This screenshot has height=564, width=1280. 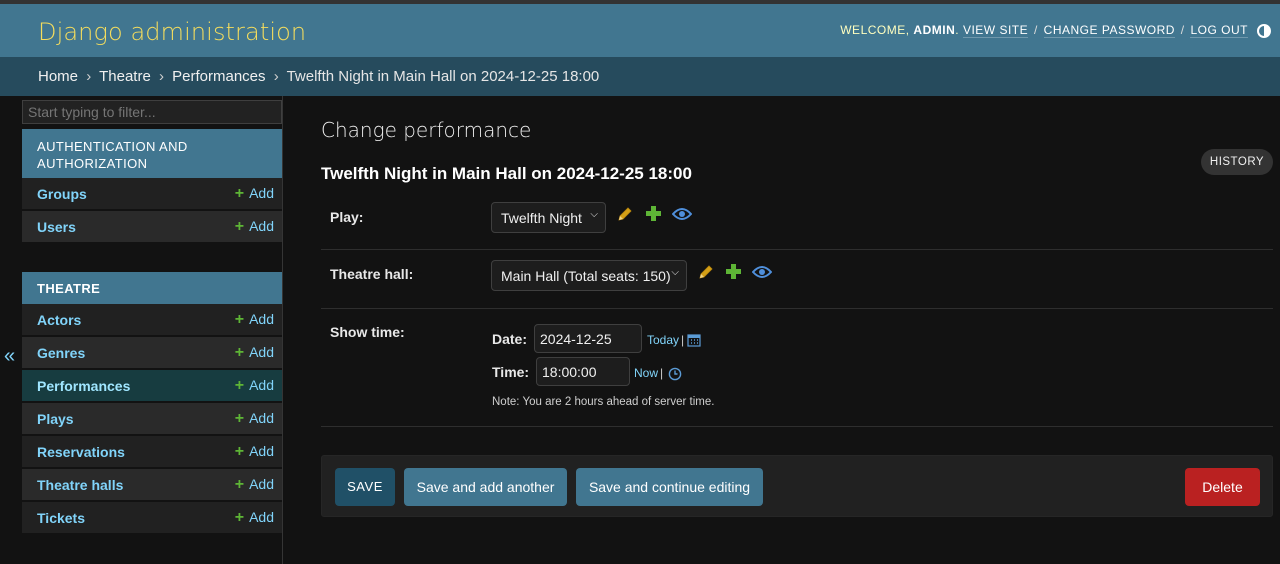 What do you see at coordinates (58, 76) in the screenshot?
I see `breadcrumb-home: Home` at bounding box center [58, 76].